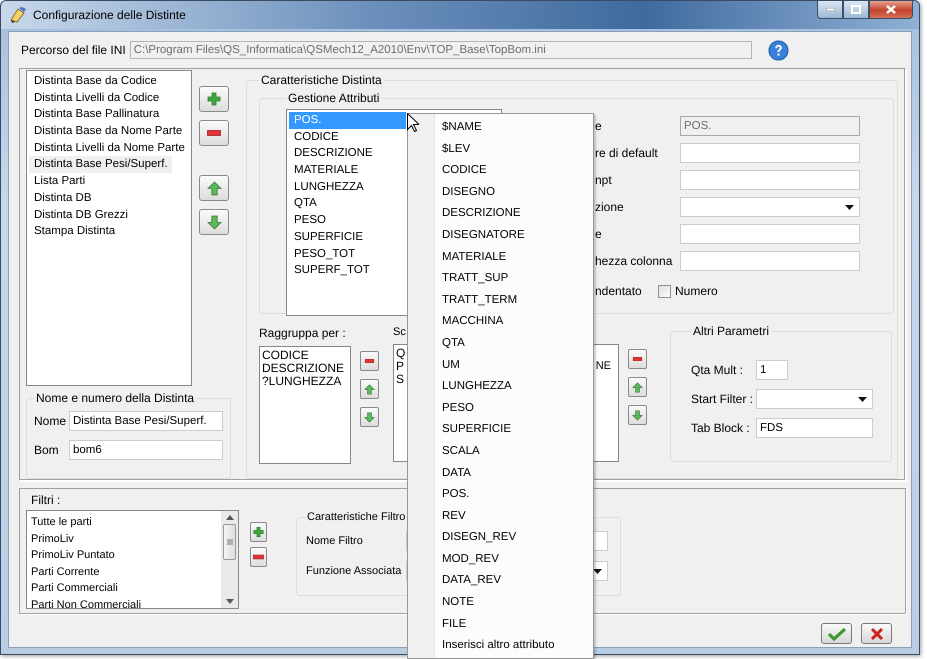  What do you see at coordinates (306, 368) in the screenshot?
I see `list-item: DESCRIZIONE` at bounding box center [306, 368].